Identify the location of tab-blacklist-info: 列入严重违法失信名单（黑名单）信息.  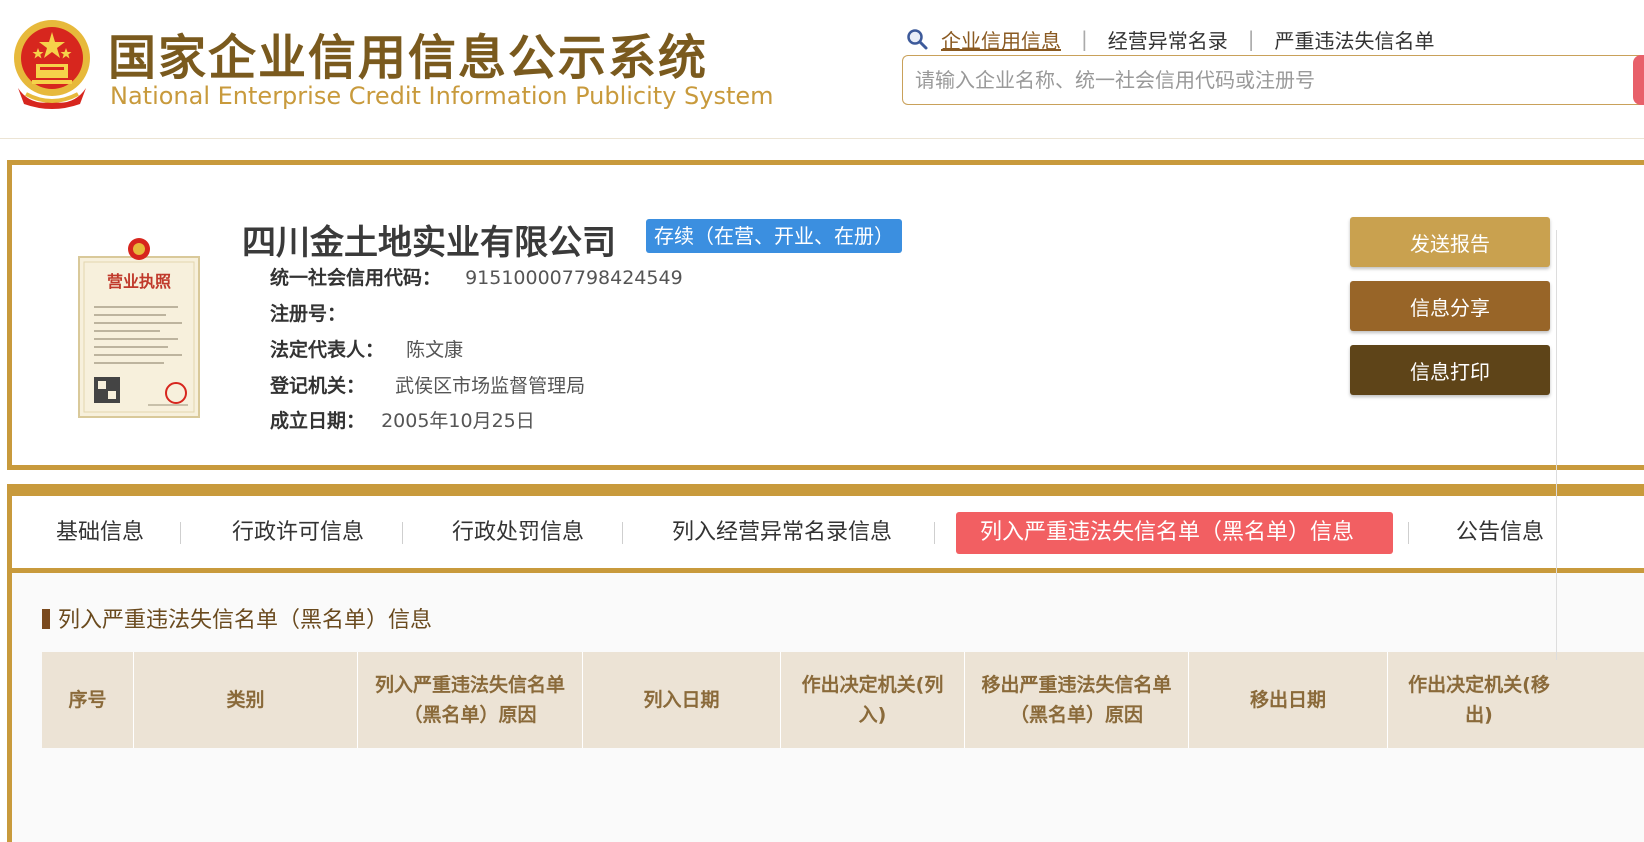
(1174, 533).